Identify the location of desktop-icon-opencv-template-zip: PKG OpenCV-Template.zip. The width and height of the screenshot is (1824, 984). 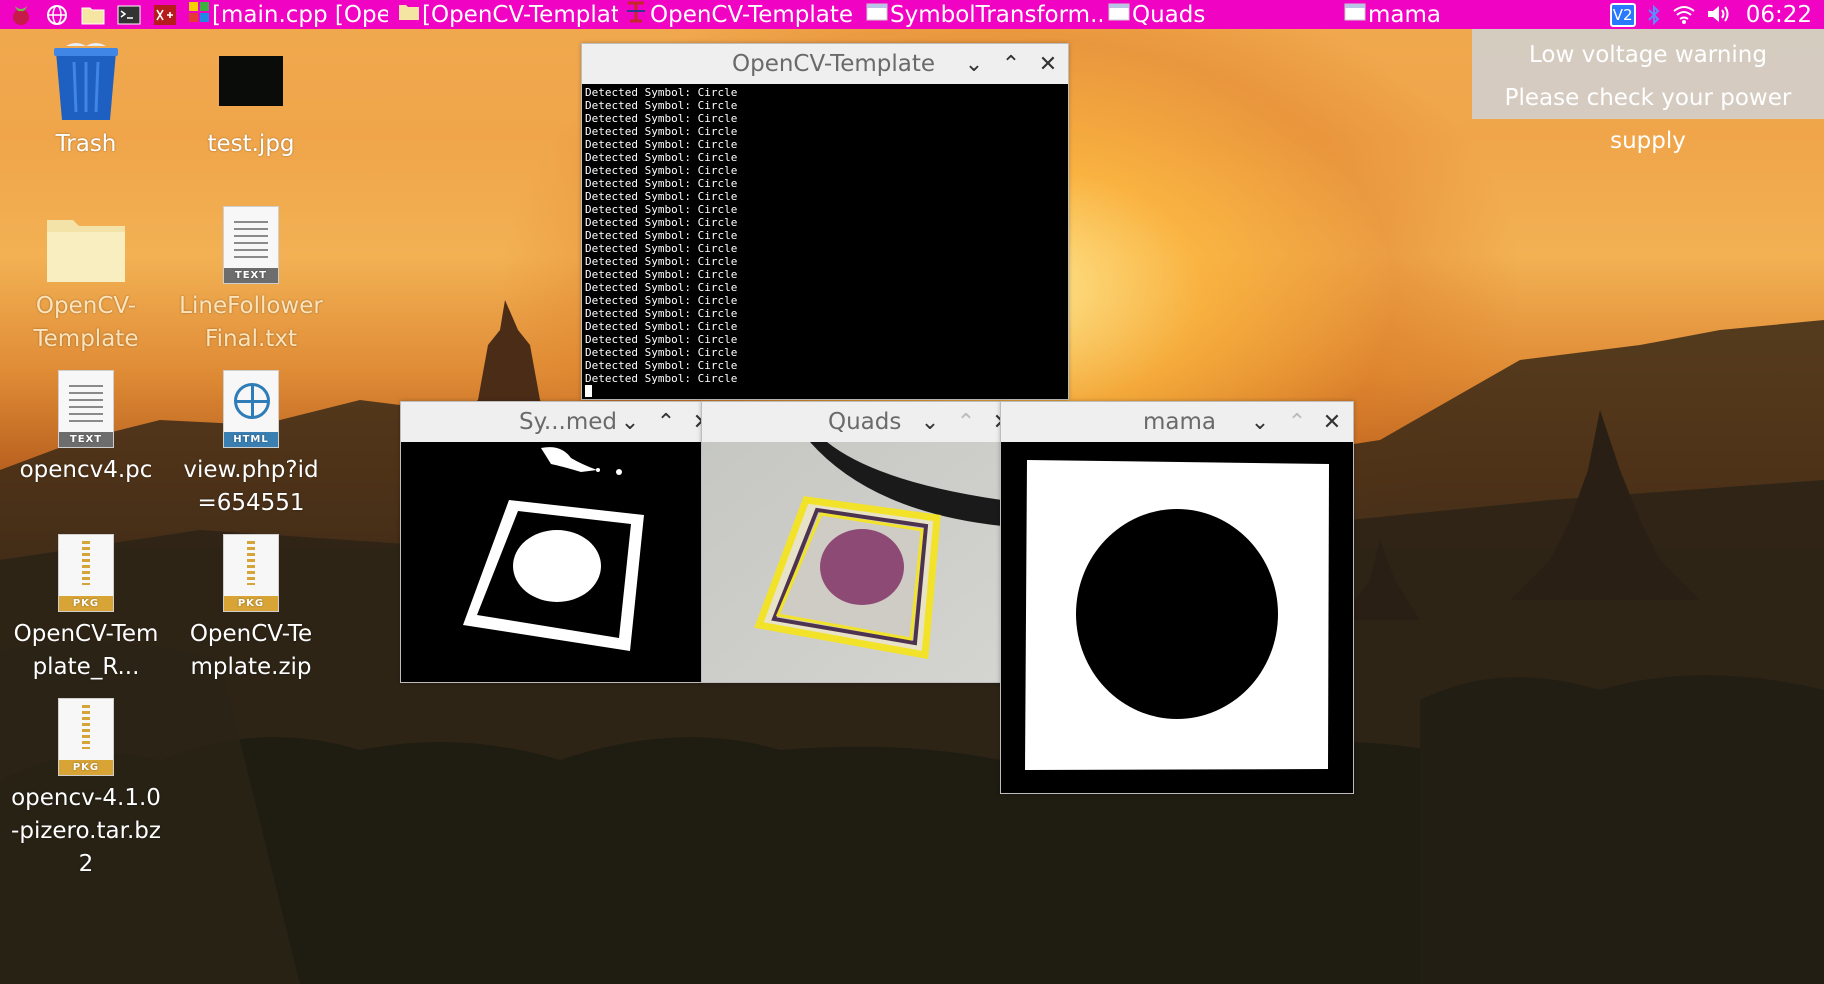
(251, 606).